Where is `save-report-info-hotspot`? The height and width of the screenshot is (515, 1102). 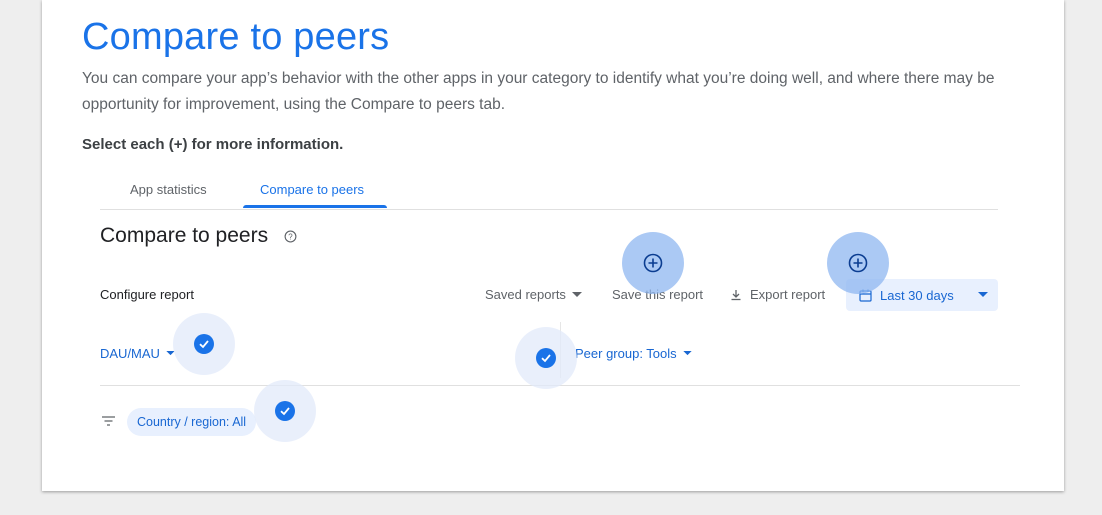
save-report-info-hotspot is located at coordinates (653, 263).